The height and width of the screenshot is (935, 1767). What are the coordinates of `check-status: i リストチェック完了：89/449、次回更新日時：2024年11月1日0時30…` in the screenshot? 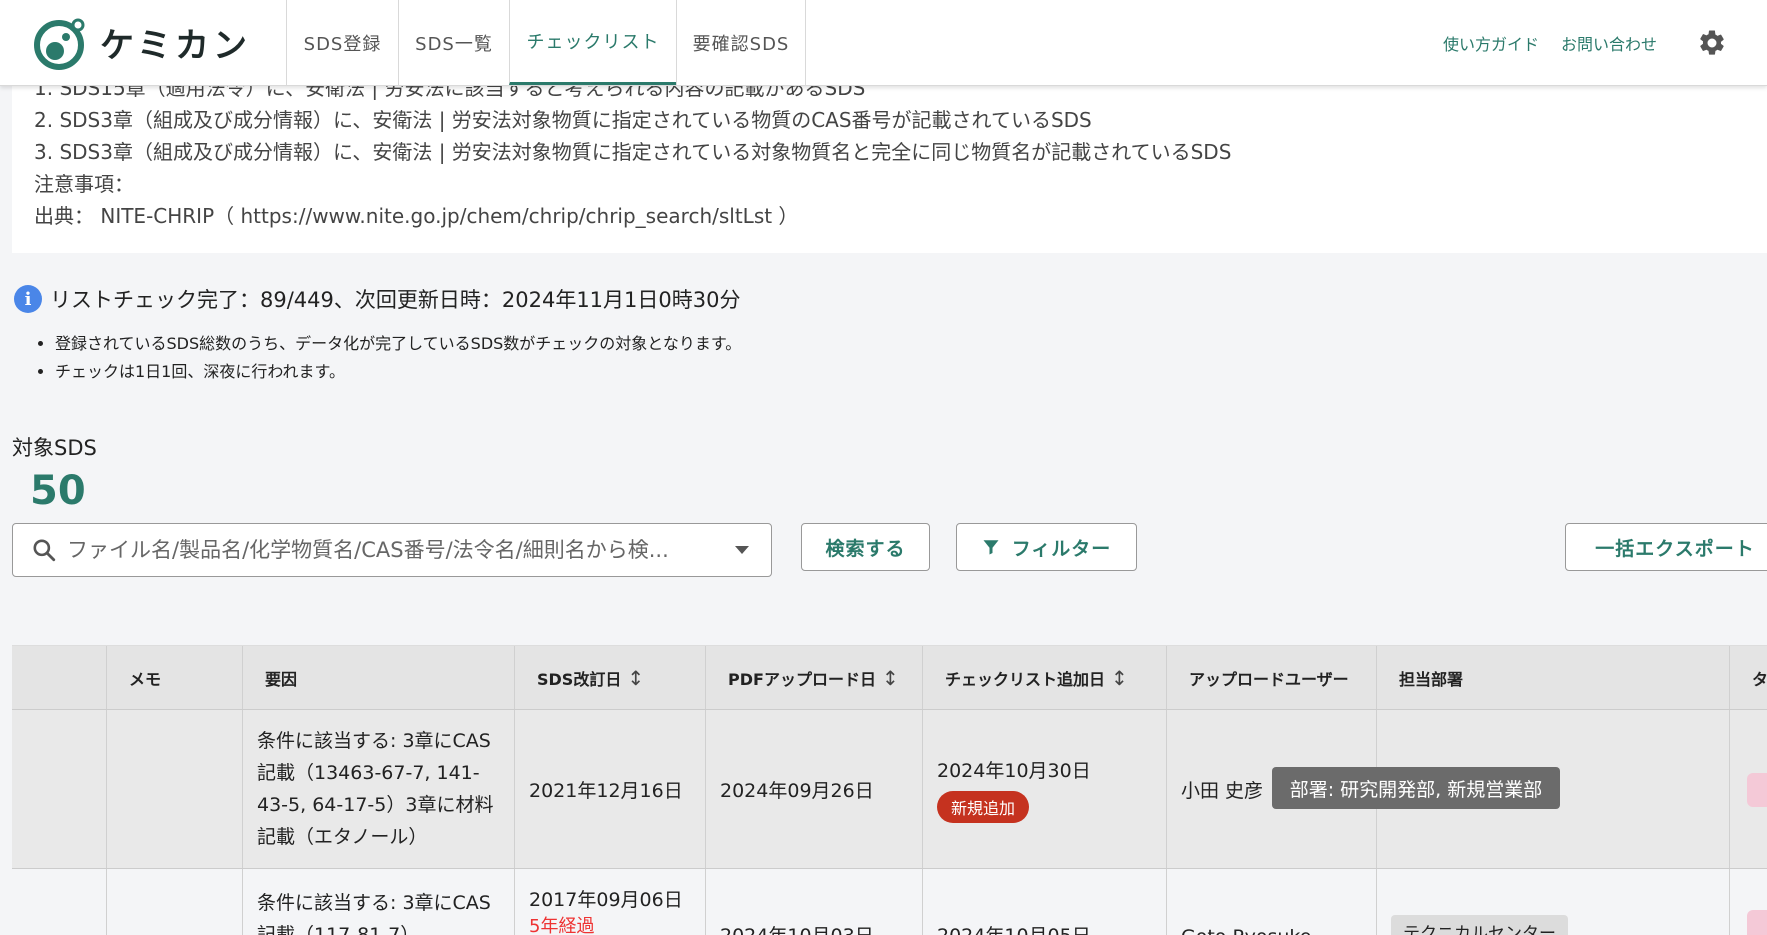 It's located at (377, 299).